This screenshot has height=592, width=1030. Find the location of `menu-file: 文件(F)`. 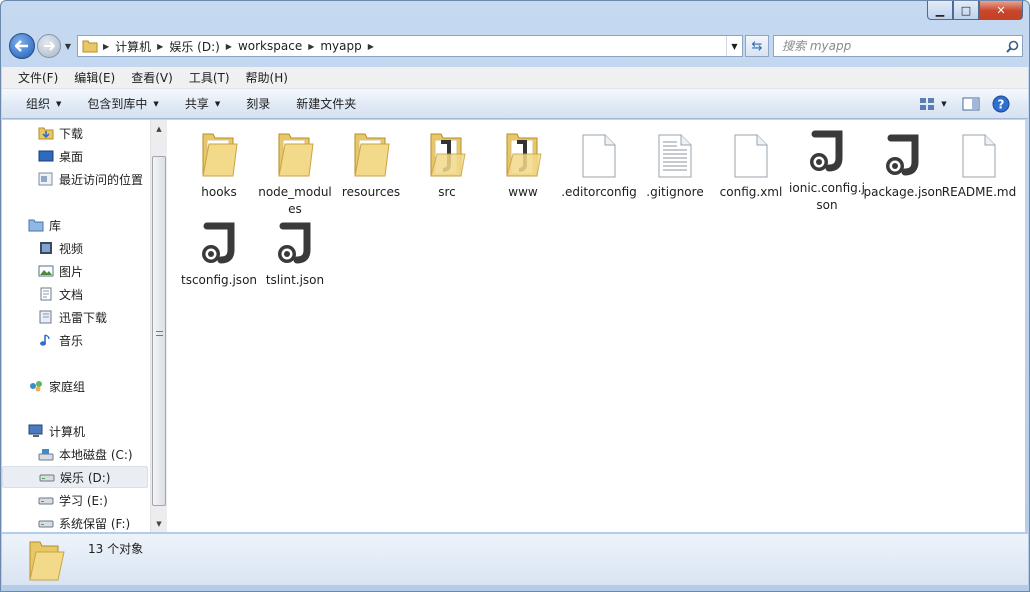

menu-file: 文件(F) is located at coordinates (38, 77).